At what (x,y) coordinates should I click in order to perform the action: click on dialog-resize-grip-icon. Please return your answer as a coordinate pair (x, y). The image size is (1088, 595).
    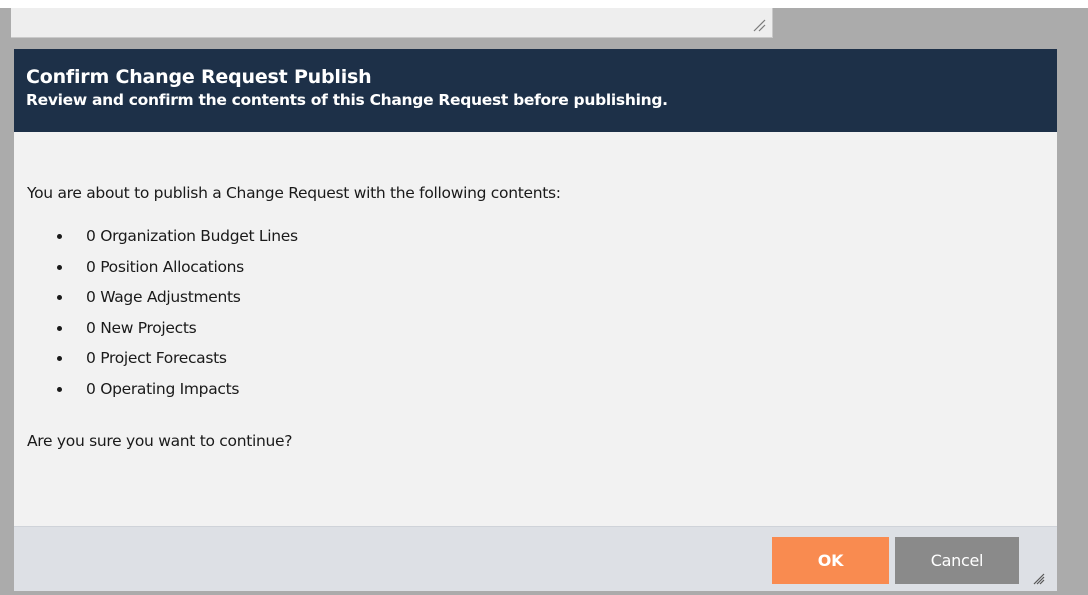
    Looking at the image, I should click on (1038, 578).